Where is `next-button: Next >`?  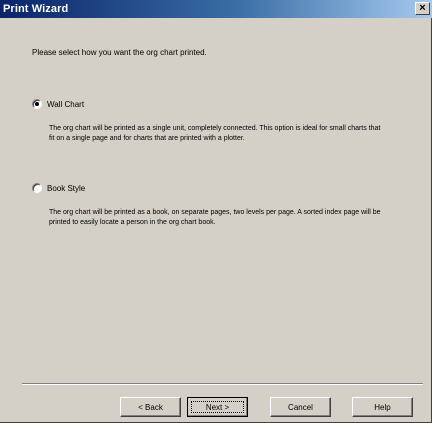
next-button: Next > is located at coordinates (217, 407).